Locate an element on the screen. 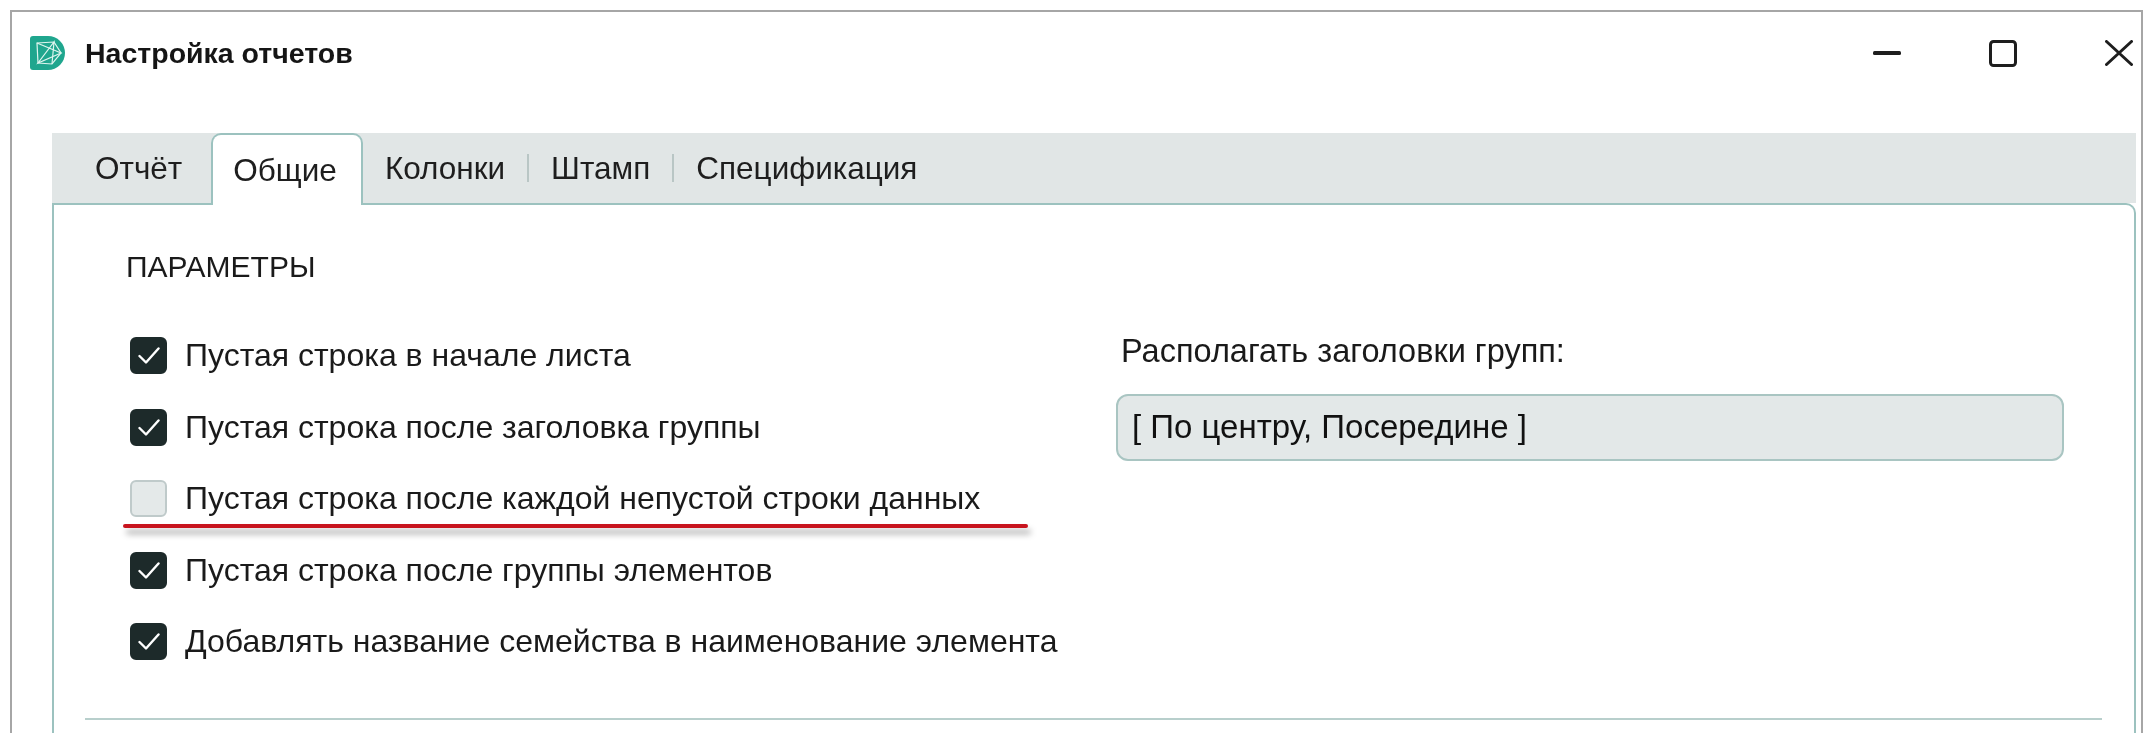  field-label: Располагать заголовки групп: is located at coordinates (1343, 350).